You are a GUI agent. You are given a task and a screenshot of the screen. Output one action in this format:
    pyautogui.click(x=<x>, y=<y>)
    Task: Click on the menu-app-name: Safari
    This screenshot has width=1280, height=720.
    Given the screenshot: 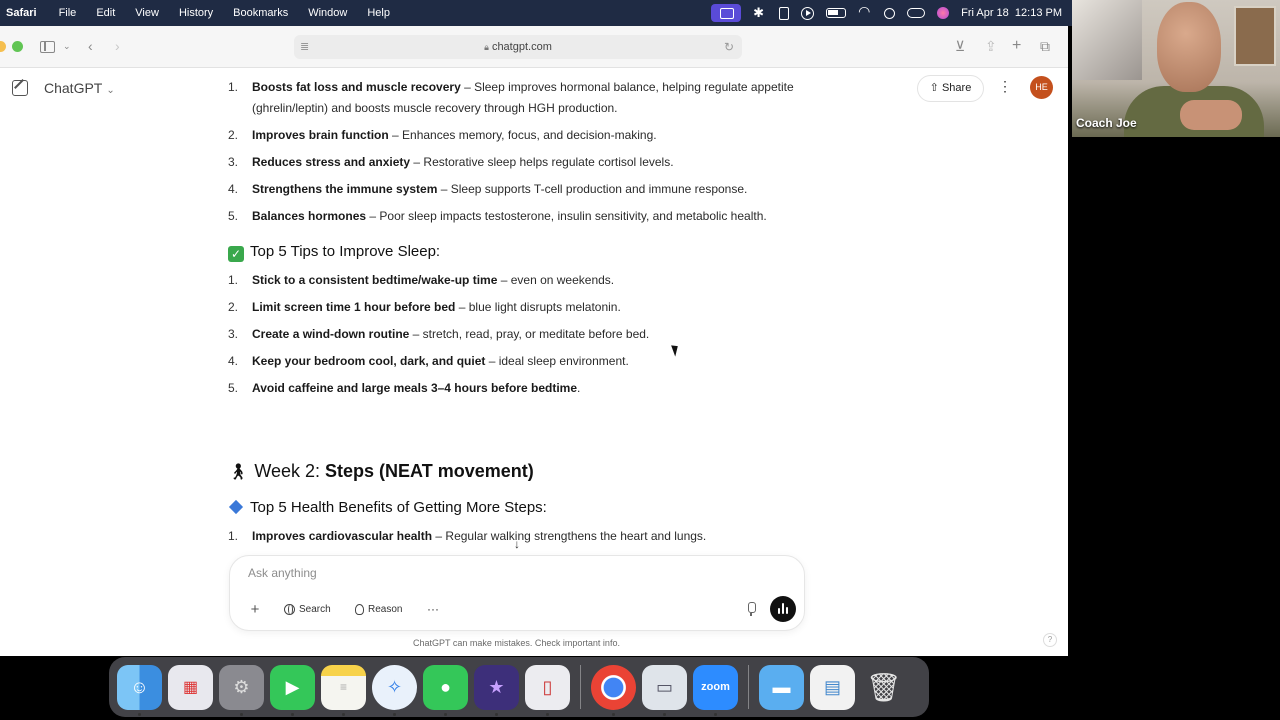 What is the action you would take?
    pyautogui.click(x=21, y=13)
    